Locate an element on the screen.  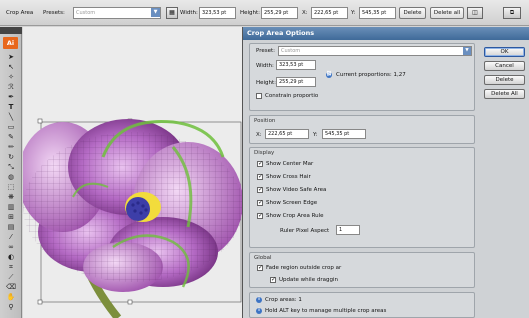
show-crop-area-rulers-checkbox is located at coordinates (260, 215).